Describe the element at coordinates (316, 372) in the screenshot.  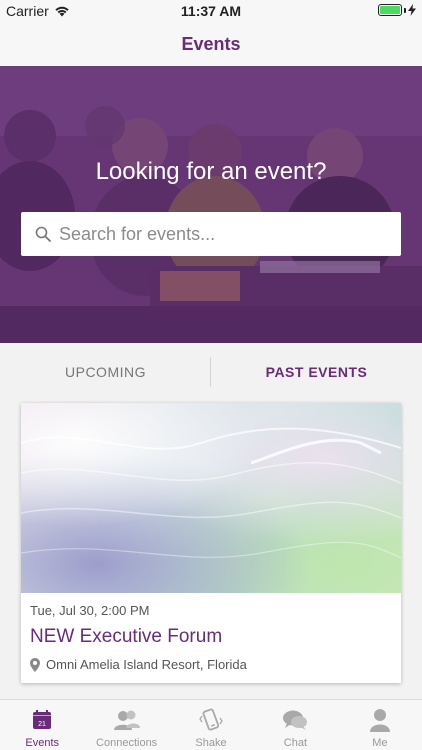
I see `tab-past-events: PAST EVENTS` at that location.